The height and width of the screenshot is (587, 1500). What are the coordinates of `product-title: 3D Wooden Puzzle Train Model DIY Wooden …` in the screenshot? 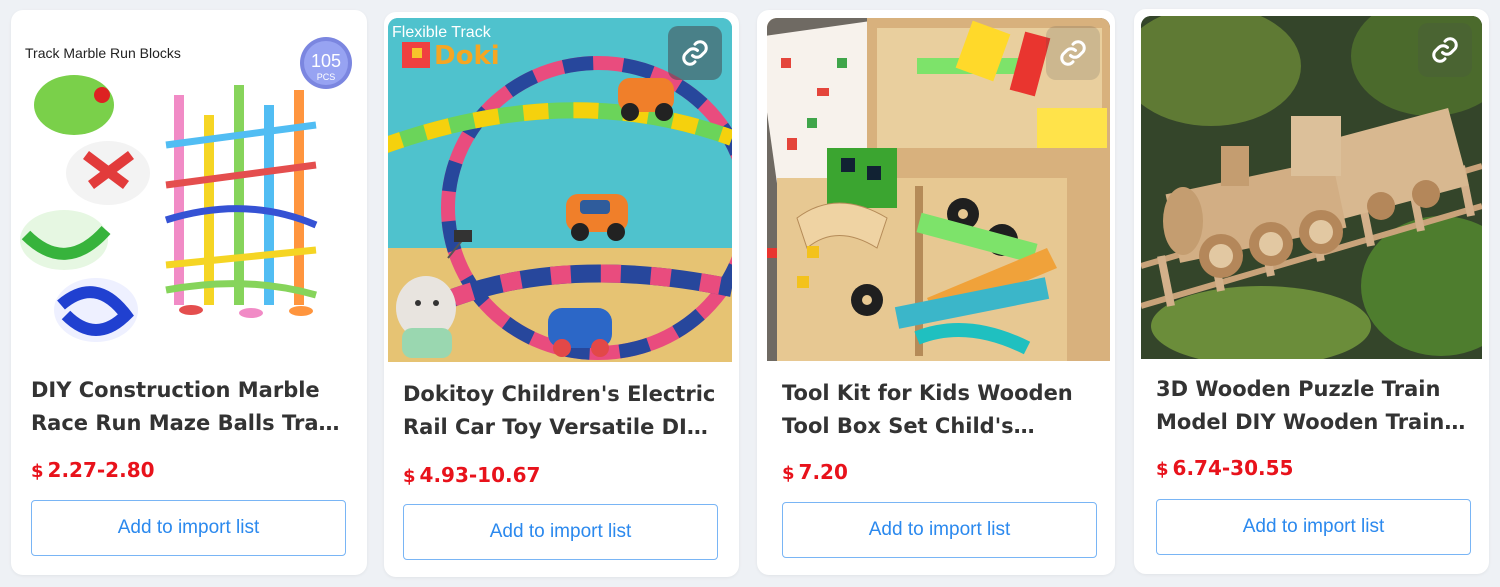 It's located at (1314, 406).